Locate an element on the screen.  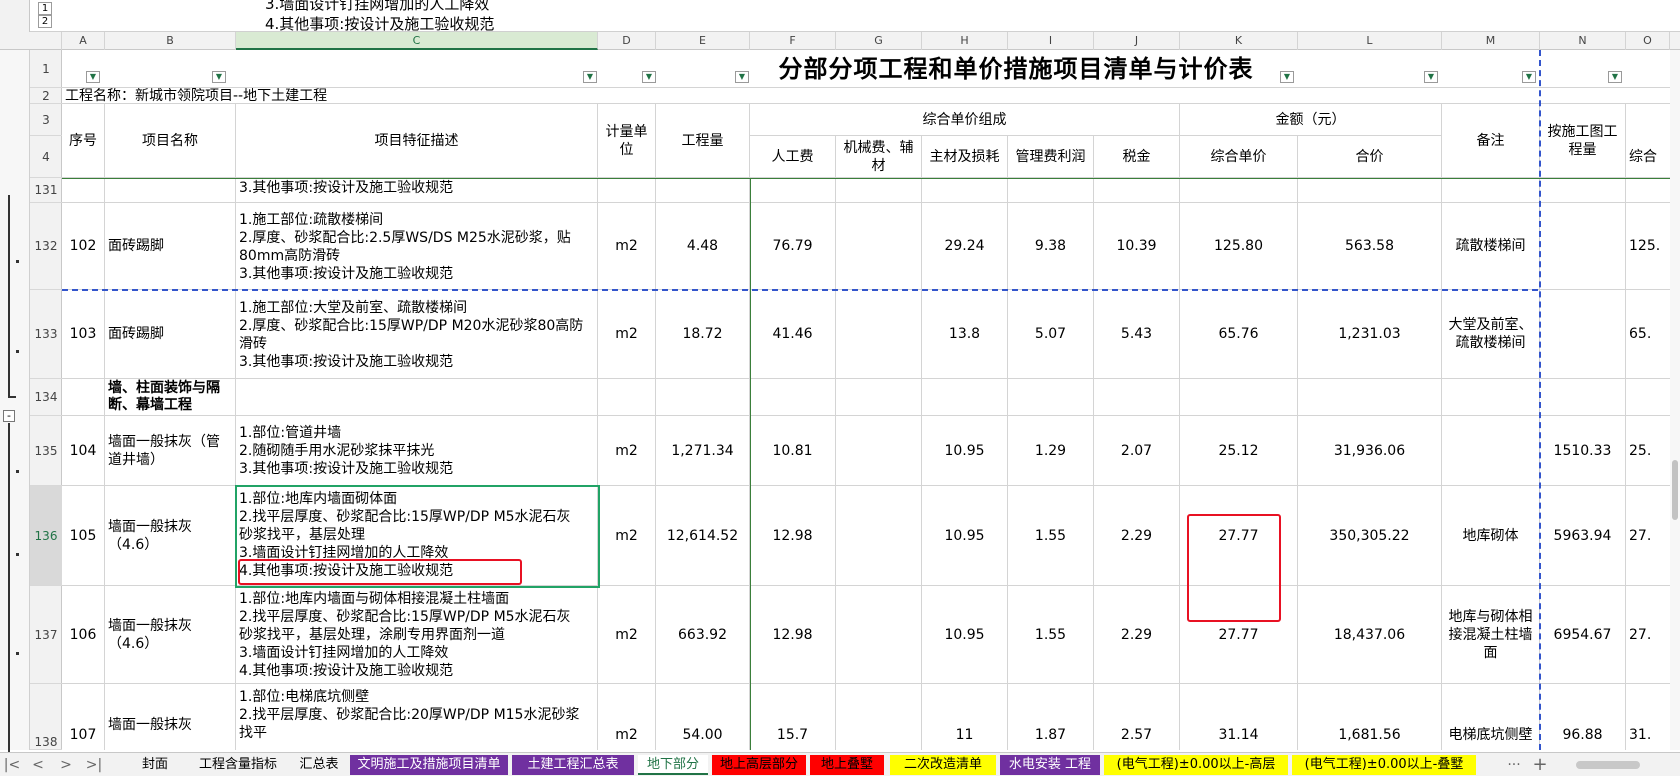
row-header: 1 is located at coordinates (46, 69).